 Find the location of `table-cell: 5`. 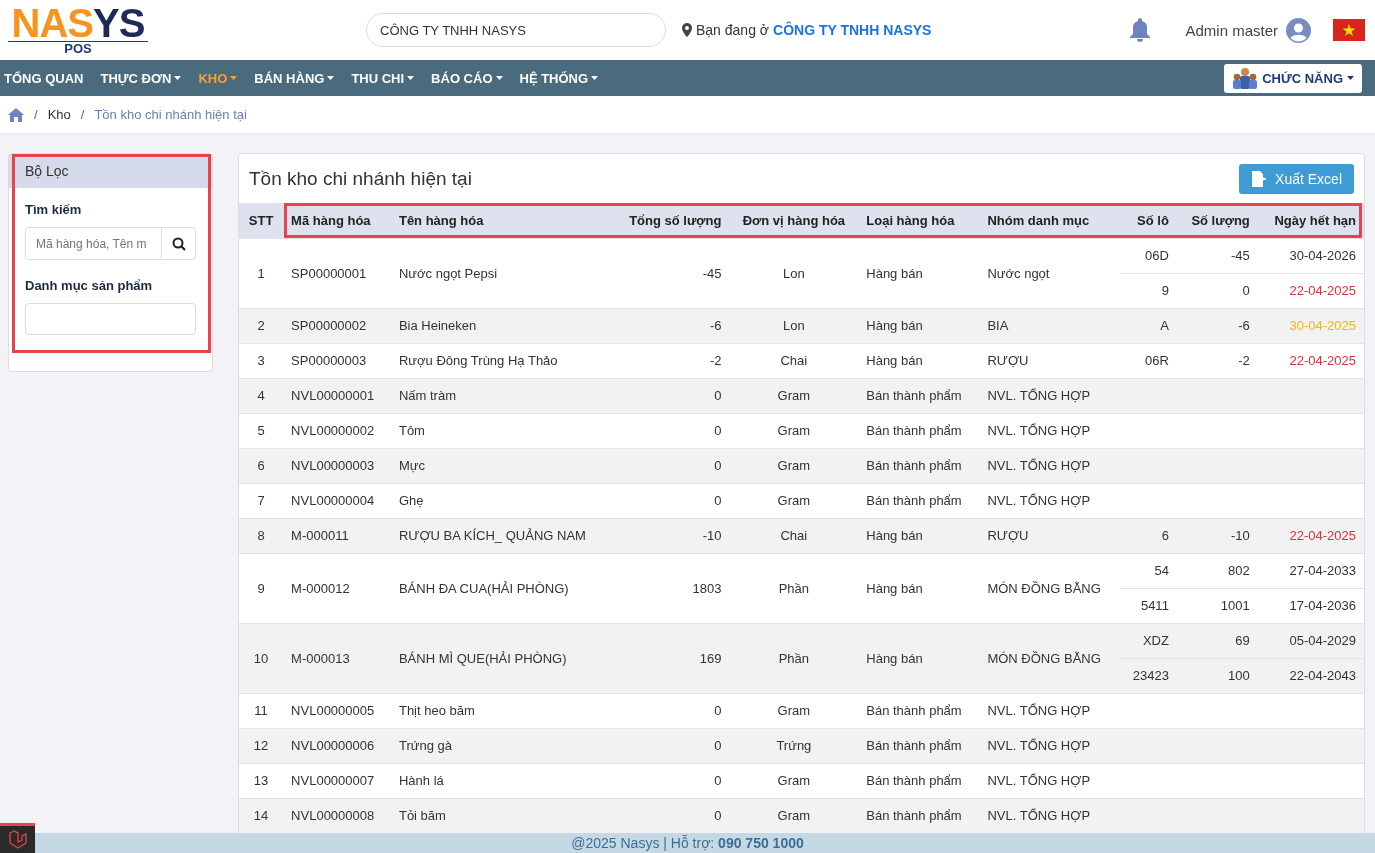

table-cell: 5 is located at coordinates (261, 430).